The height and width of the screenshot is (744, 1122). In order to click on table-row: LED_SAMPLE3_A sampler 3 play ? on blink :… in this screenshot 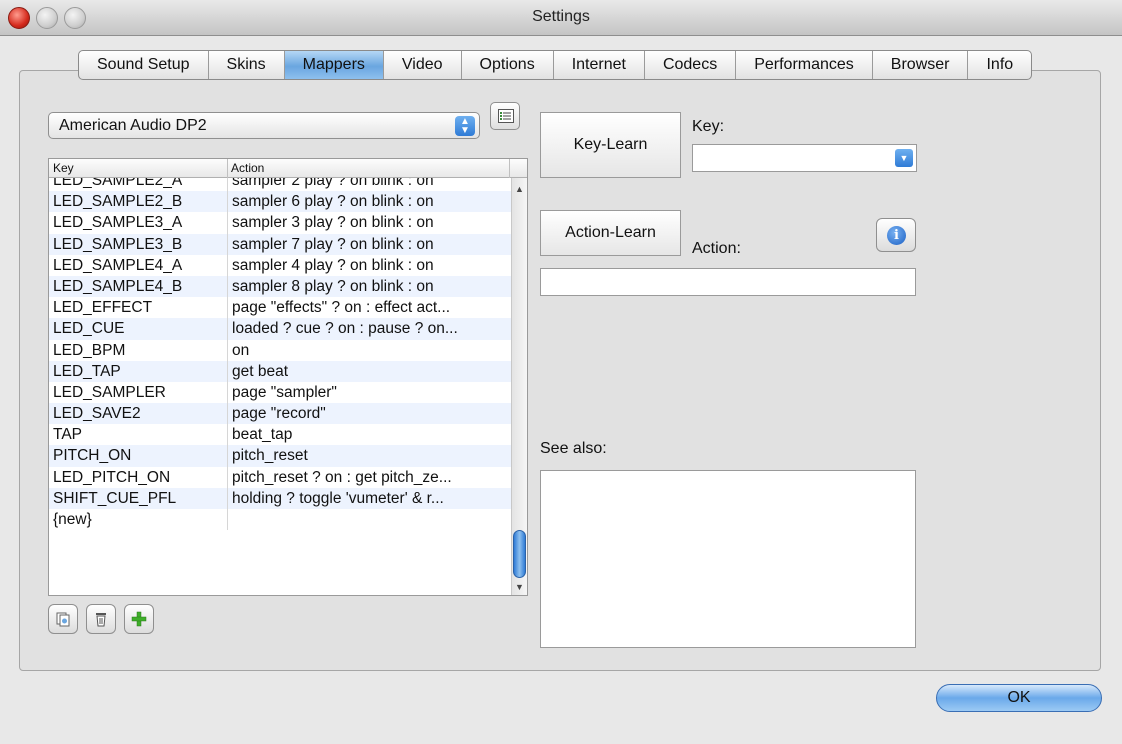, I will do `click(280, 223)`.